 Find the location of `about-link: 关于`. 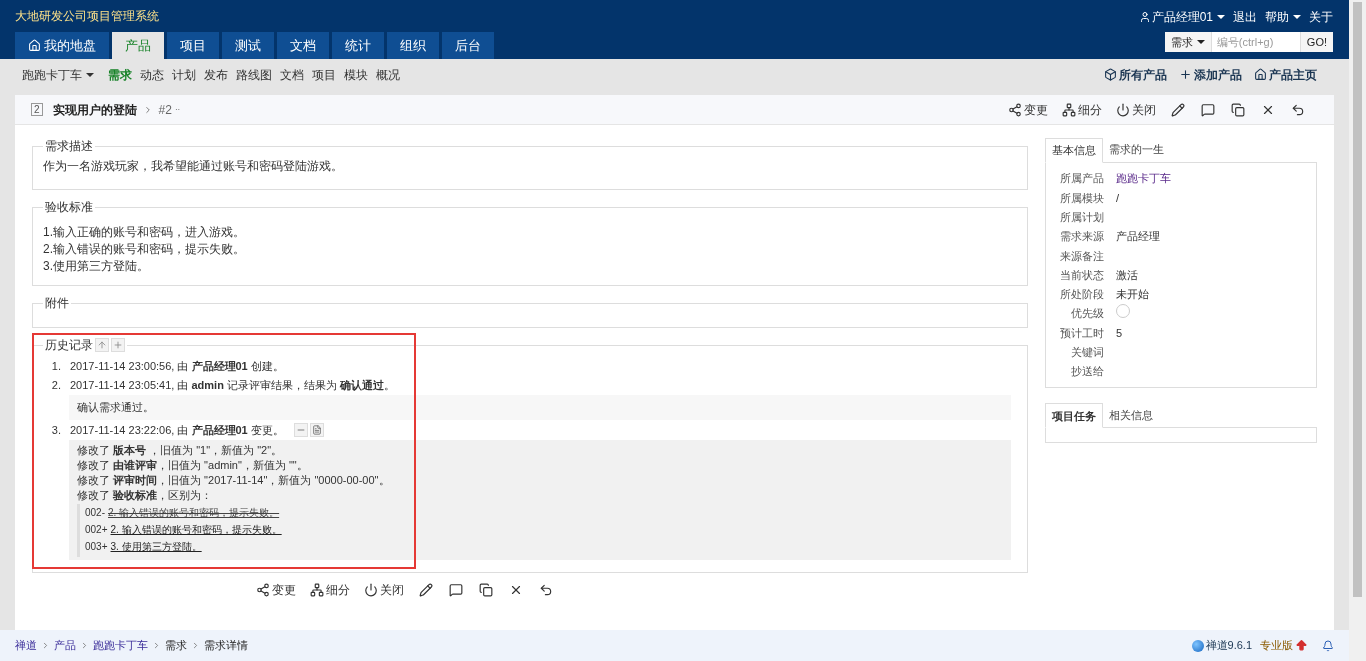

about-link: 关于 is located at coordinates (1321, 16).